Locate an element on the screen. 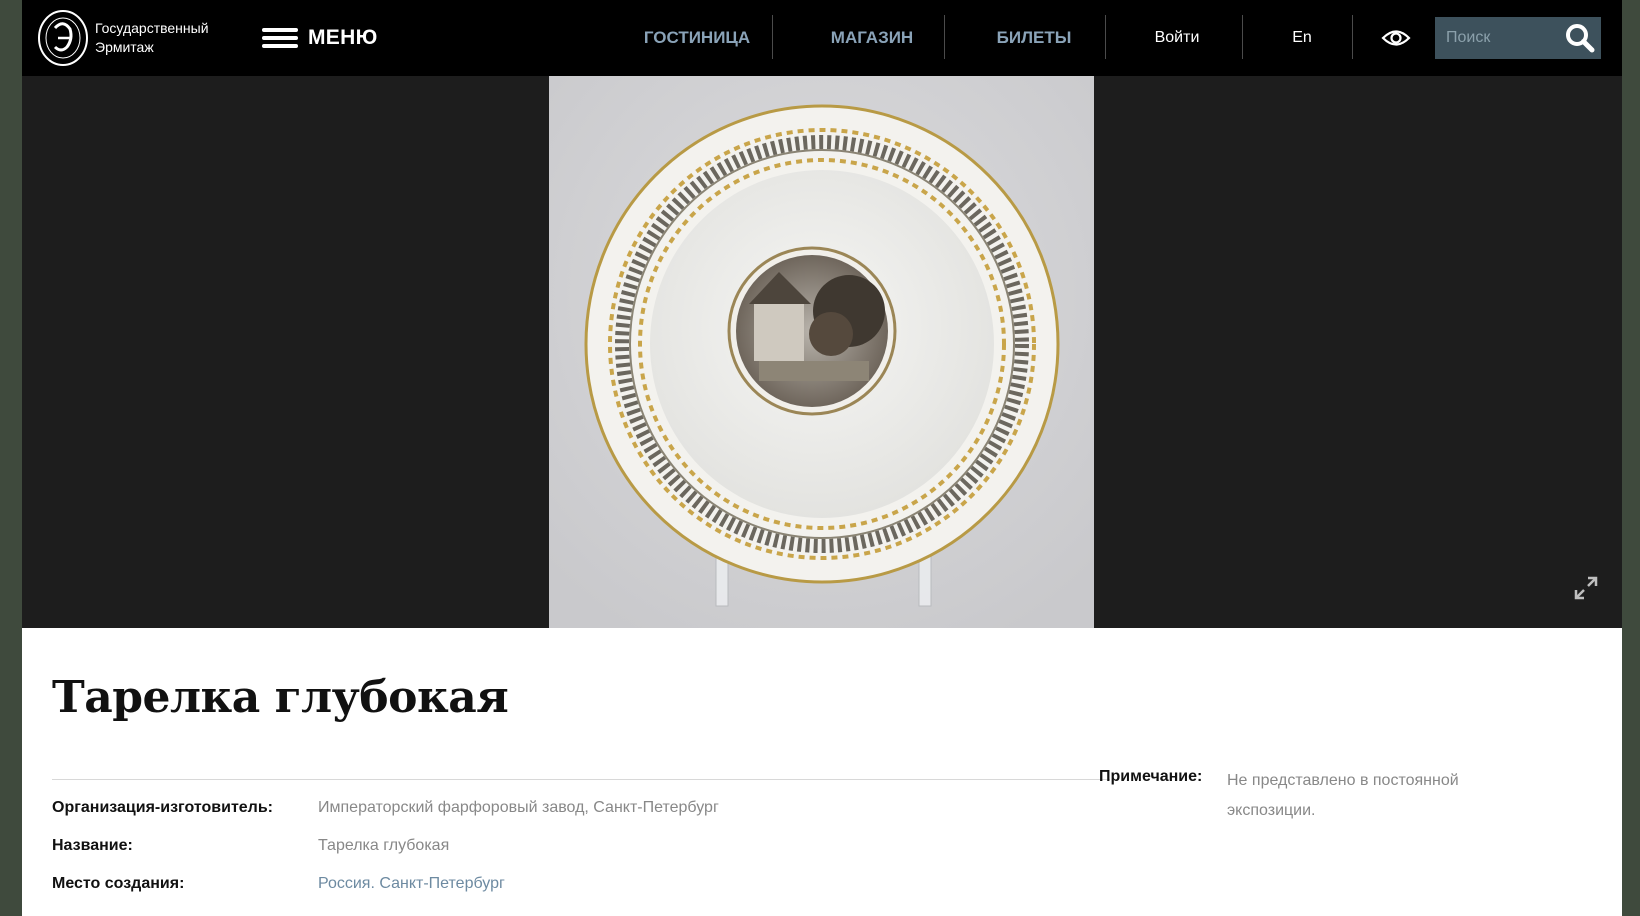 The image size is (1640, 916). nav-tickets: БИЛЕТЫ is located at coordinates (1034, 38).